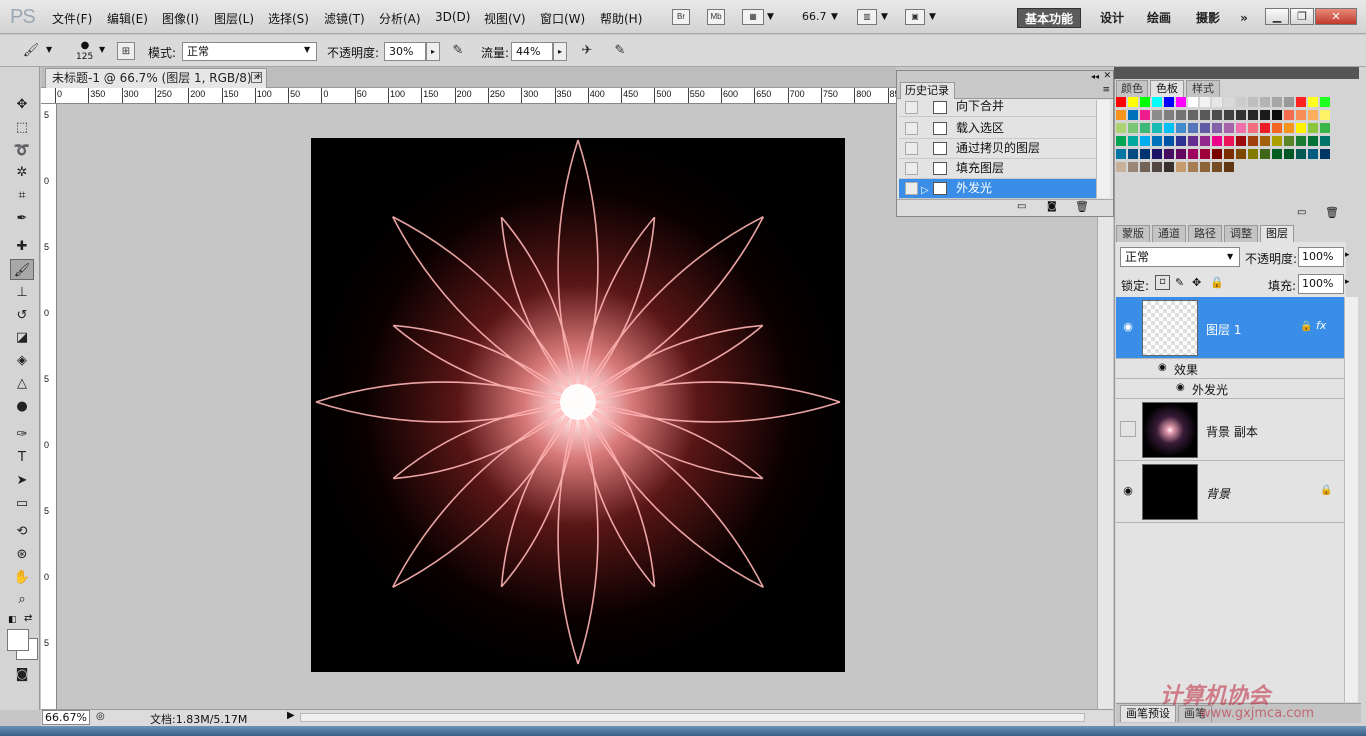  I want to click on opacity-slider-arrow: ▸, so click(1347, 255).